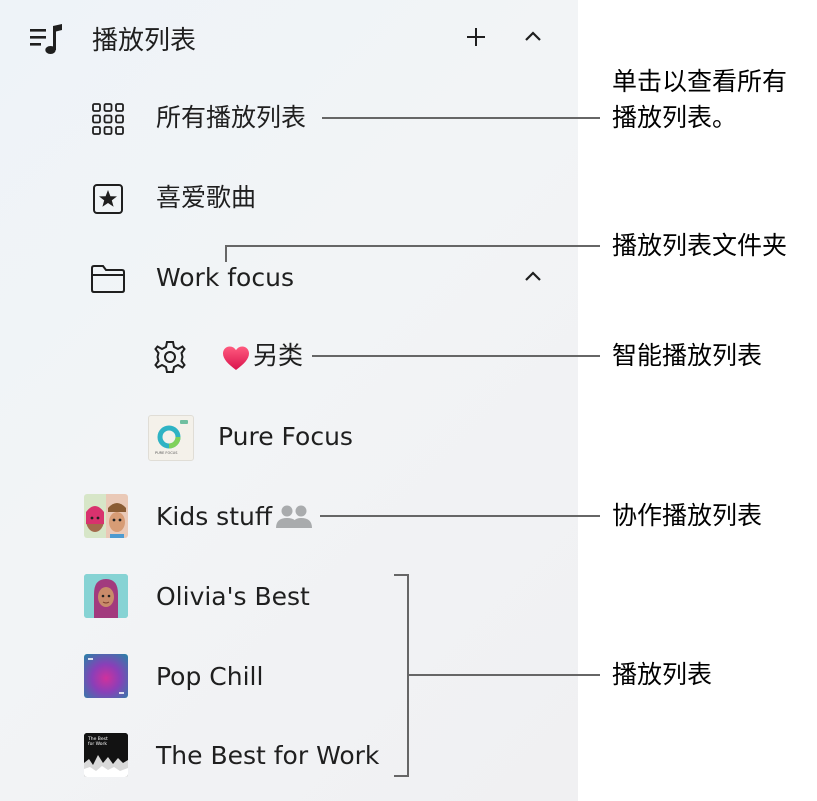  What do you see at coordinates (662, 674) in the screenshot?
I see `callout-playlists: 播放列表` at bounding box center [662, 674].